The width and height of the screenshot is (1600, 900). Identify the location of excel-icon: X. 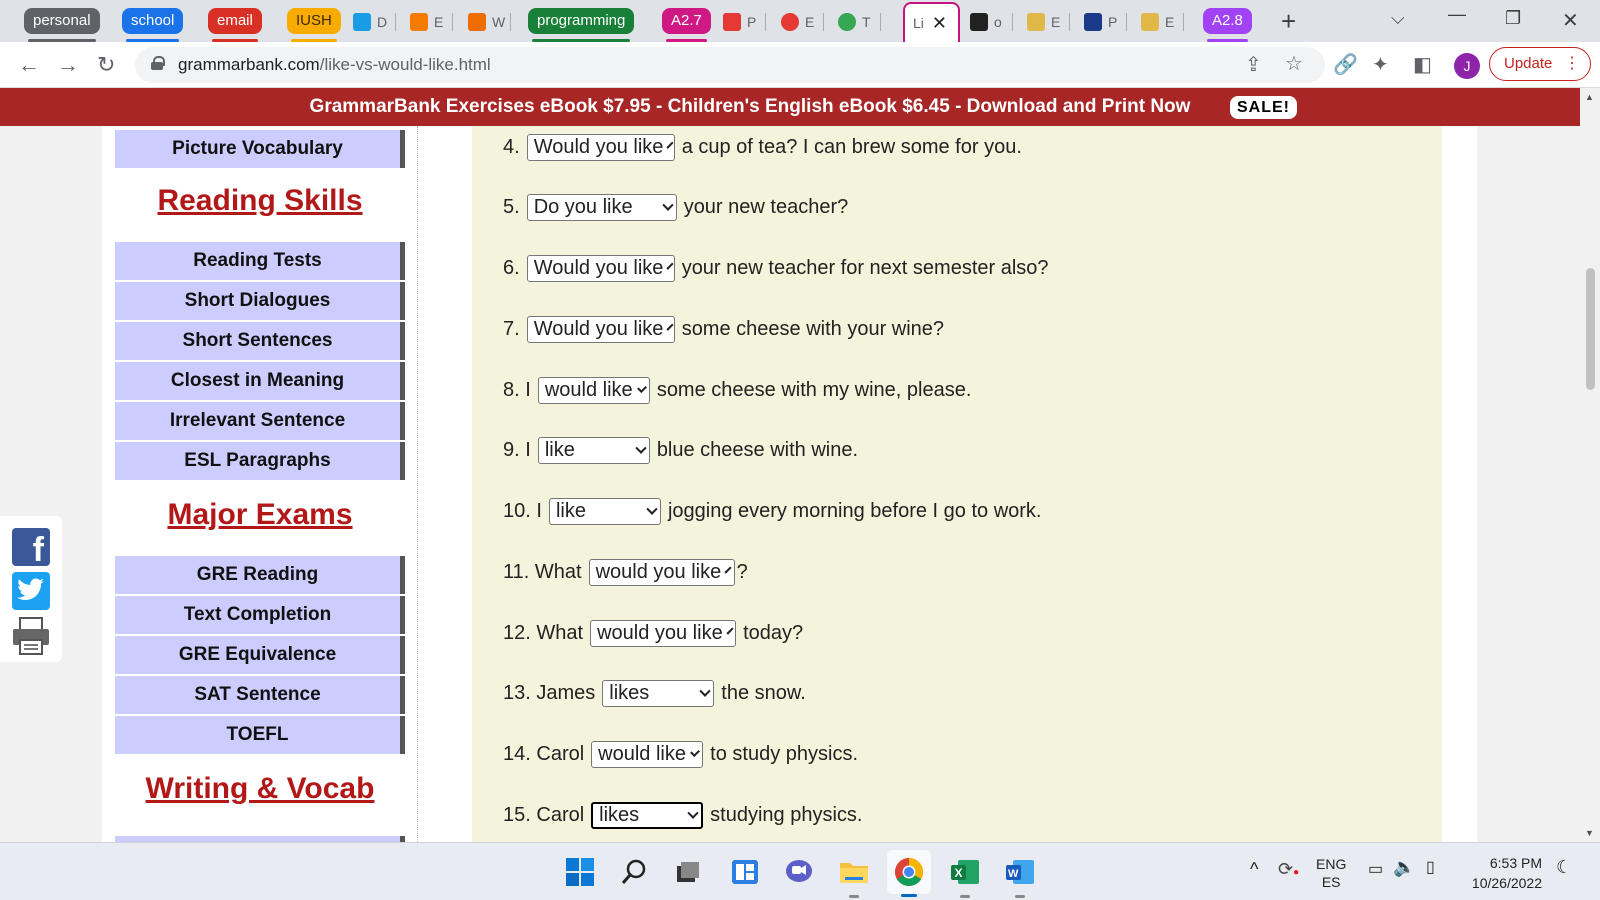
(965, 876).